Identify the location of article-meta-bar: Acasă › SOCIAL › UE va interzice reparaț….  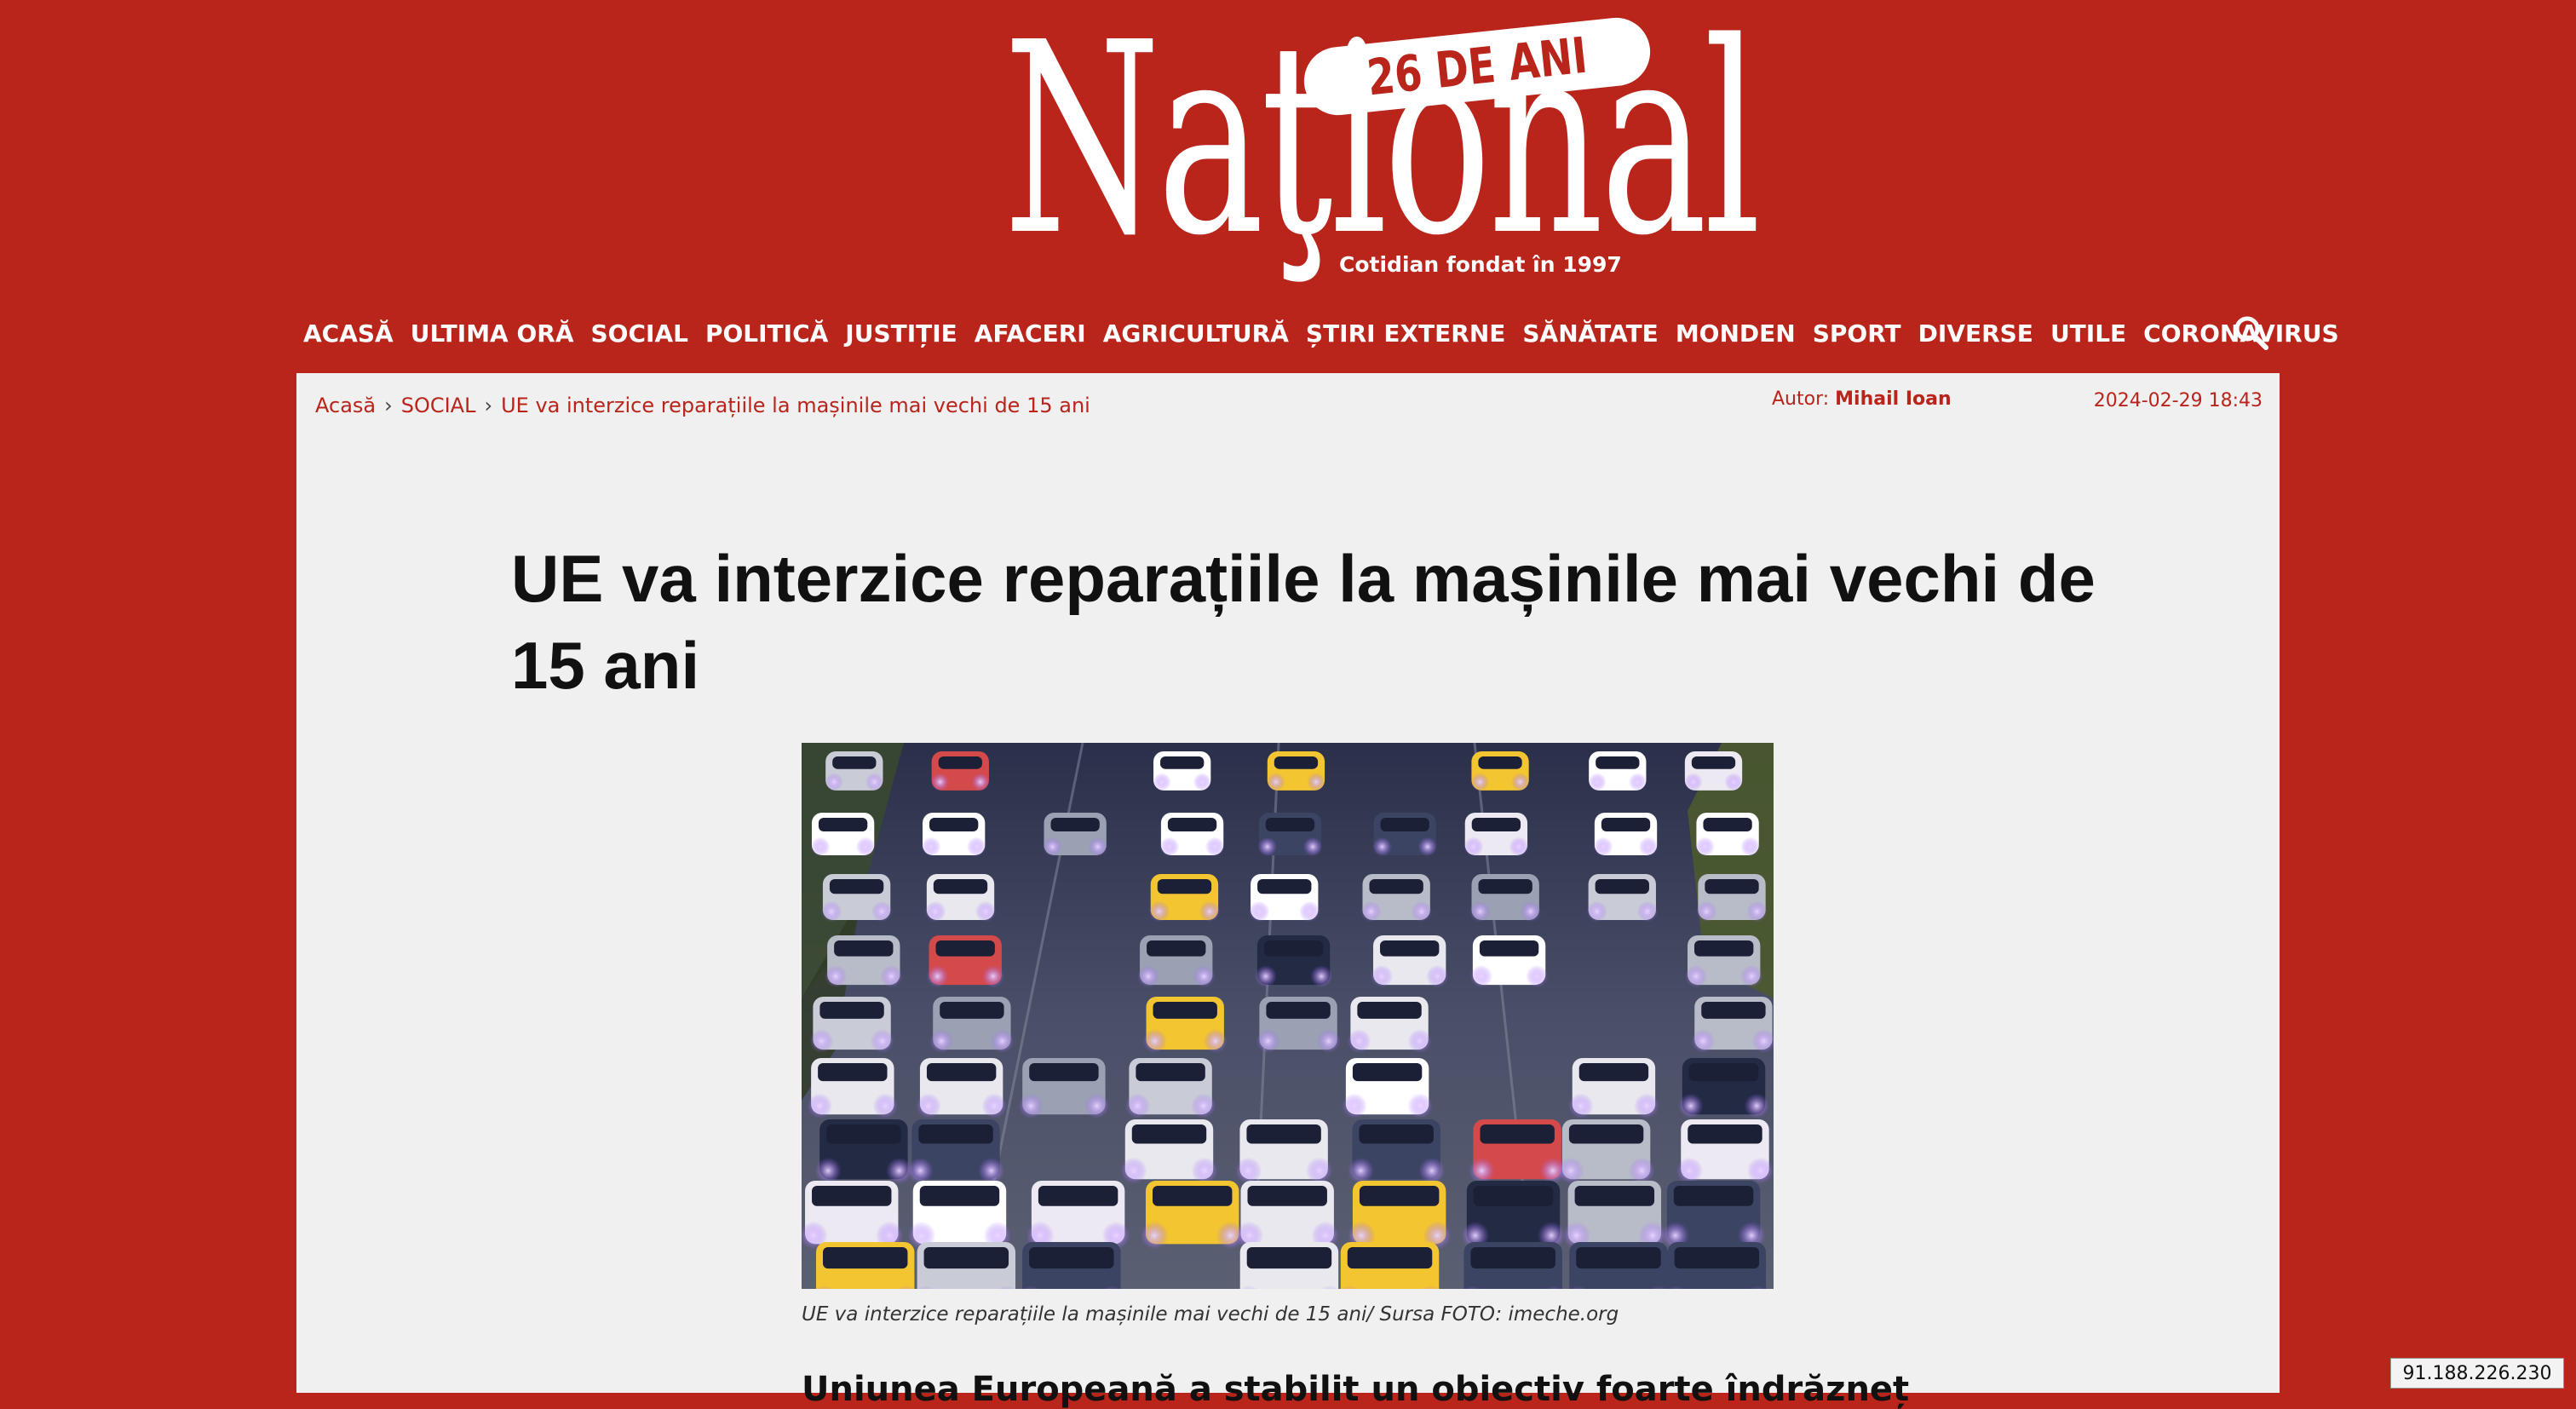
(1289, 408).